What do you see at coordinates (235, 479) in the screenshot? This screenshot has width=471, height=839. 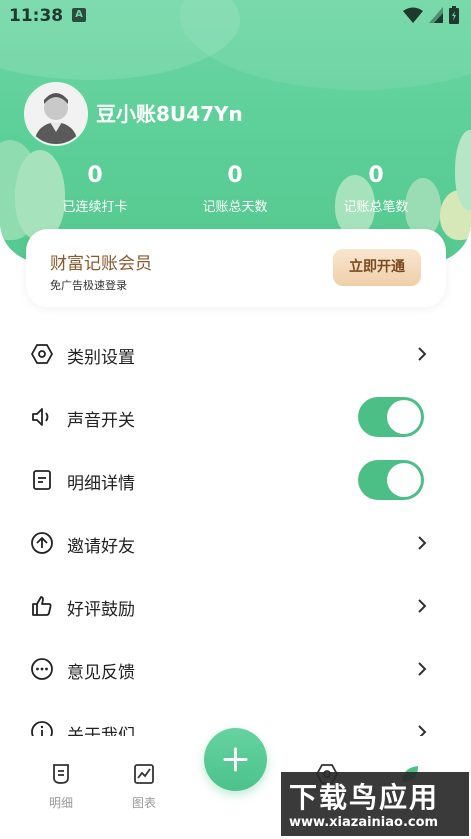 I see `menu-item-detail-info: 明细详情` at bounding box center [235, 479].